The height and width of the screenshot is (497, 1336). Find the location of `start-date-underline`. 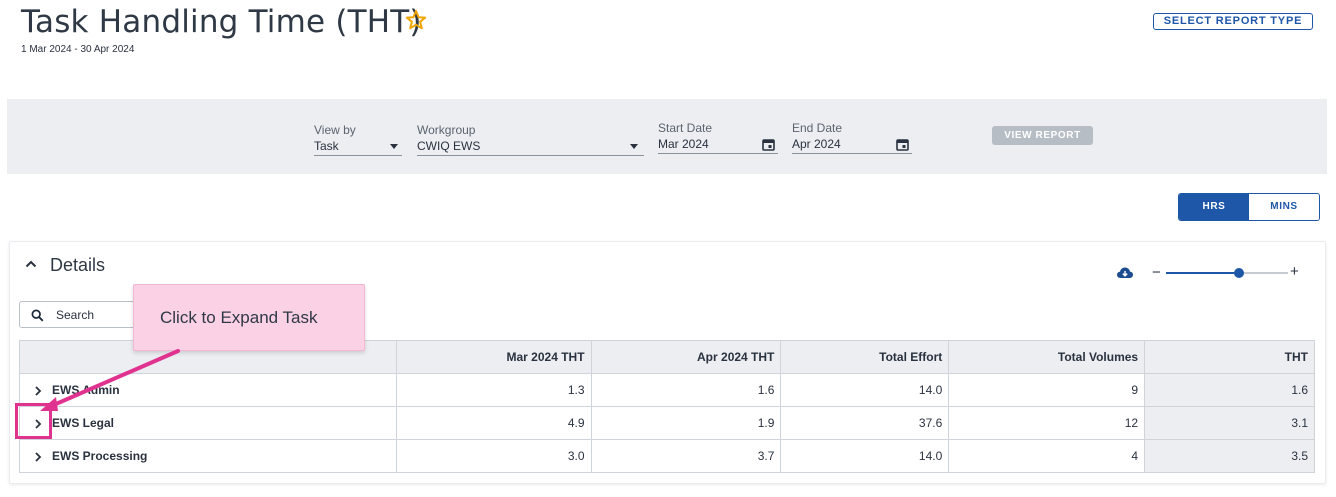

start-date-underline is located at coordinates (718, 153).